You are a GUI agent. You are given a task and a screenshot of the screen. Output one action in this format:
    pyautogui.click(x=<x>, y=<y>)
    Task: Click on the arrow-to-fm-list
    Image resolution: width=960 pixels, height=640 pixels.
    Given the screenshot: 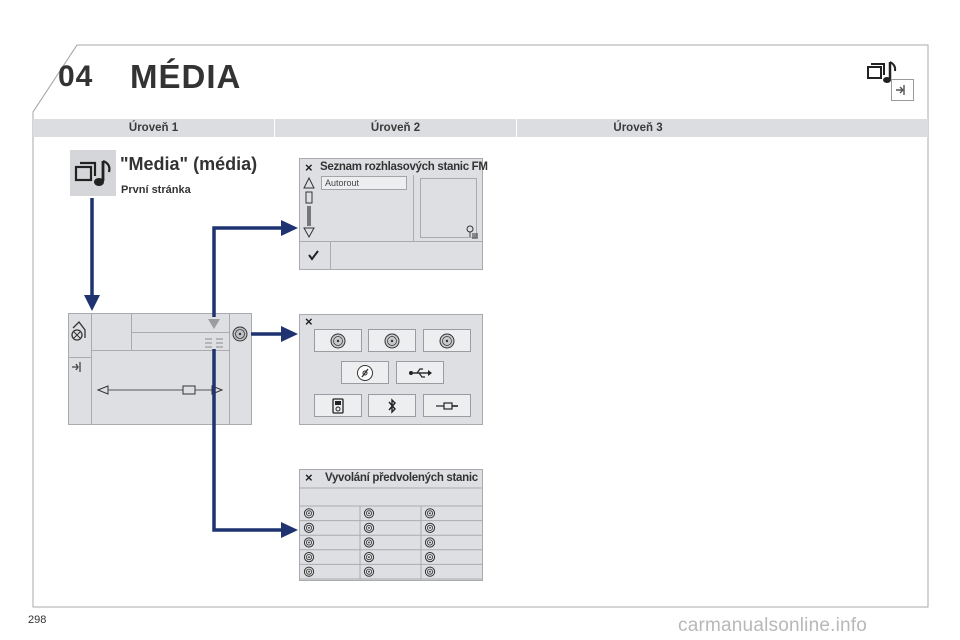 What is the action you would take?
    pyautogui.click(x=255, y=268)
    